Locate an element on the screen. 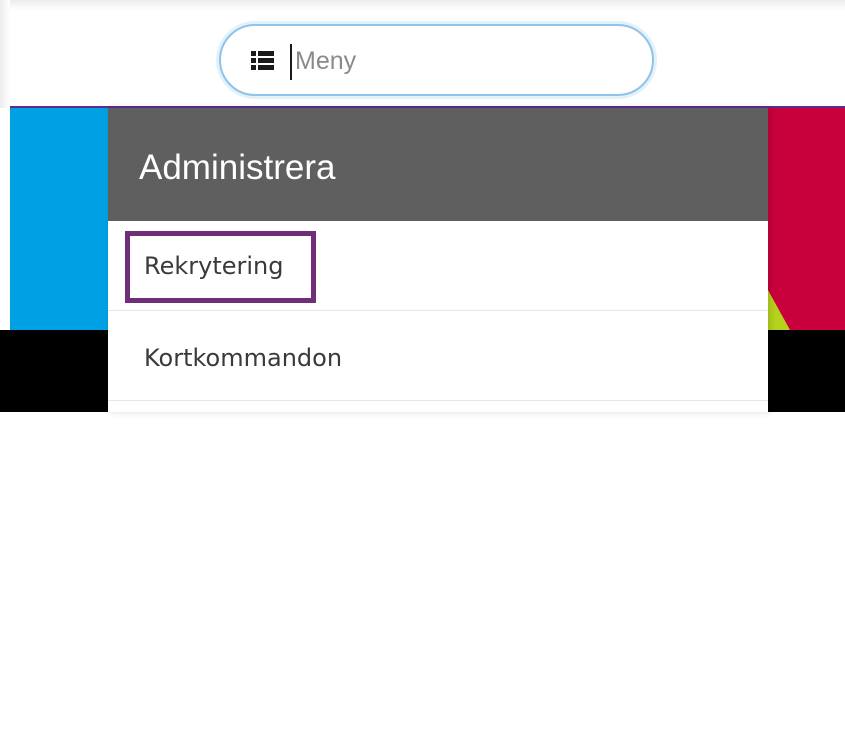  header-shadow is located at coordinates (422, 5).